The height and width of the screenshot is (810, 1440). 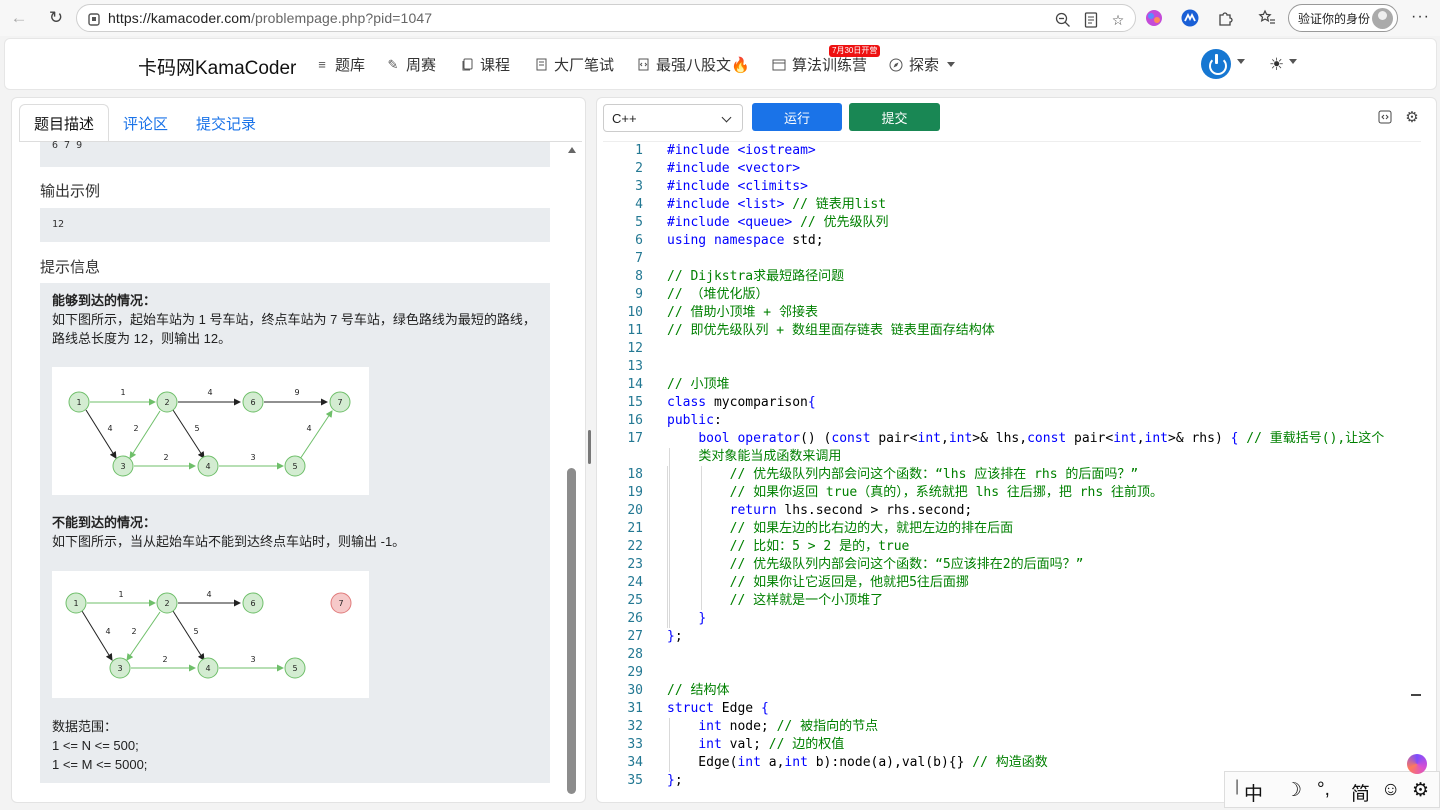 I want to click on run-button: 运行, so click(x=797, y=117).